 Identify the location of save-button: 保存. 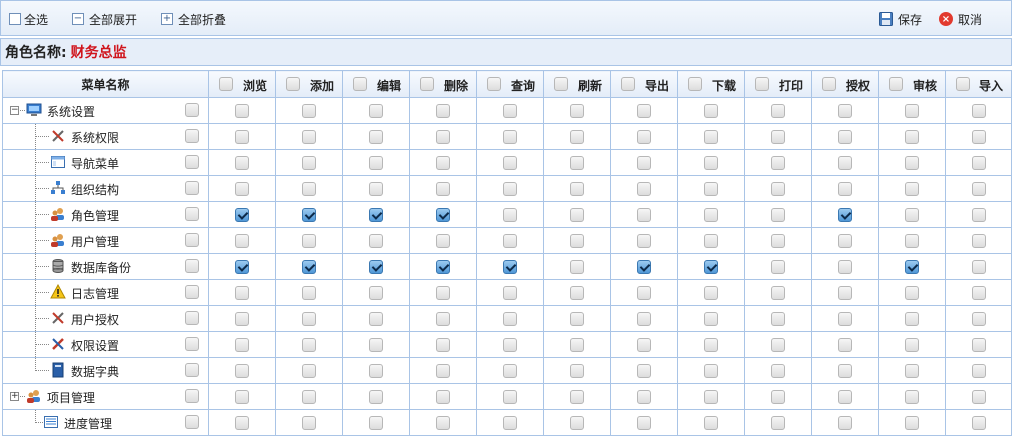
(900, 19).